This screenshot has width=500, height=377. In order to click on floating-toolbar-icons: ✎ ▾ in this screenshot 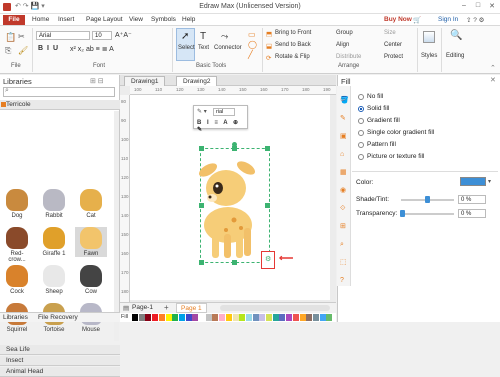, I will do `click(202, 111)`.